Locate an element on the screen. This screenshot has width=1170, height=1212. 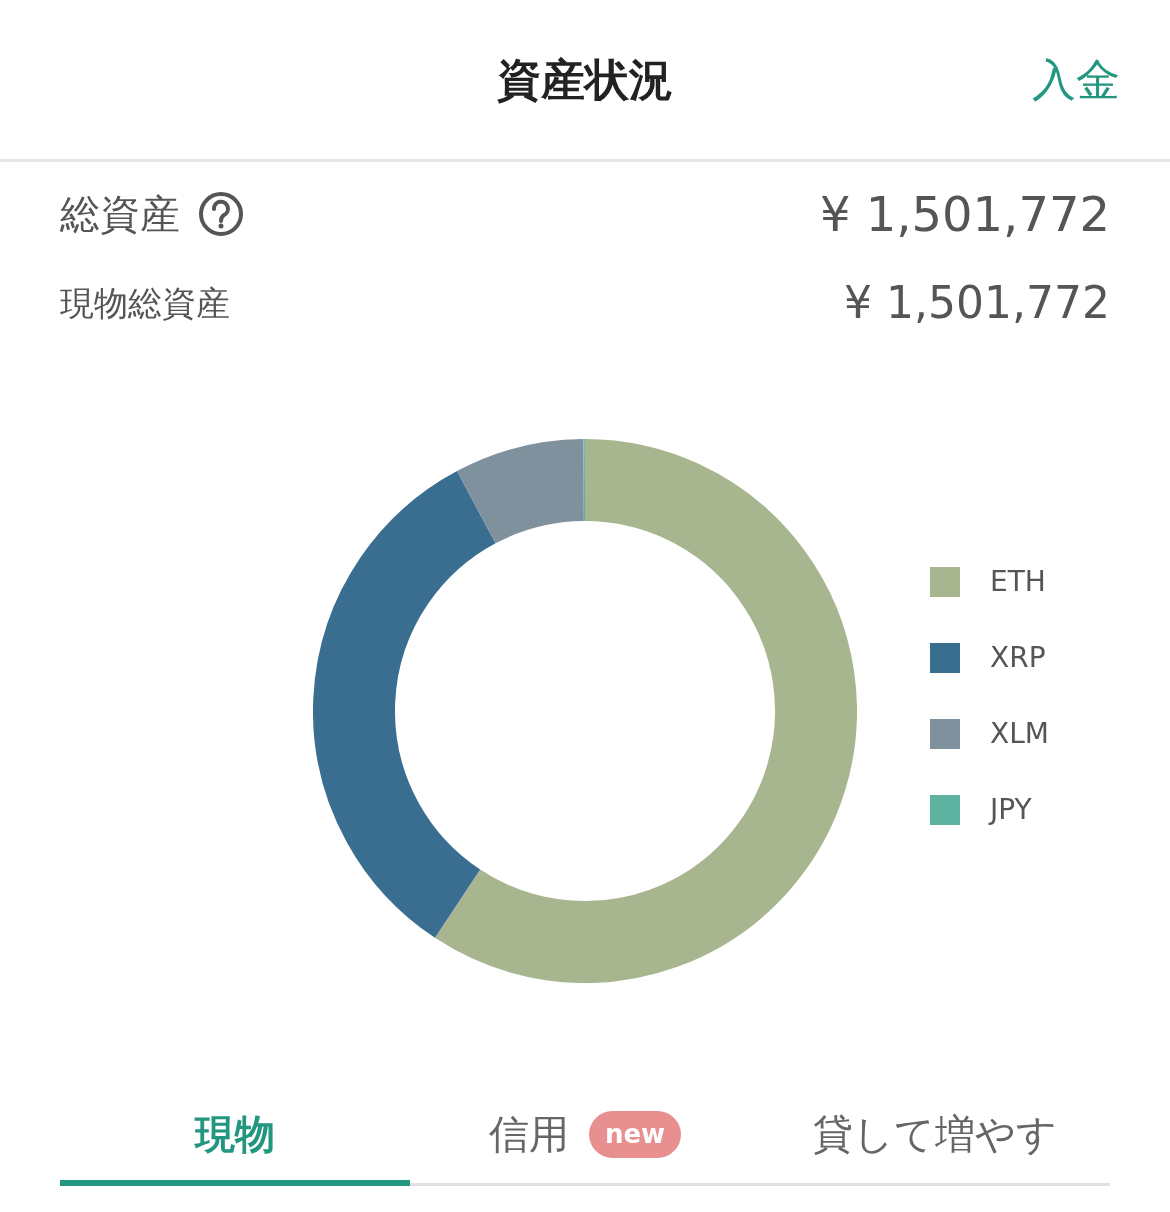
summary-label: 総資産 is located at coordinates (120, 214).